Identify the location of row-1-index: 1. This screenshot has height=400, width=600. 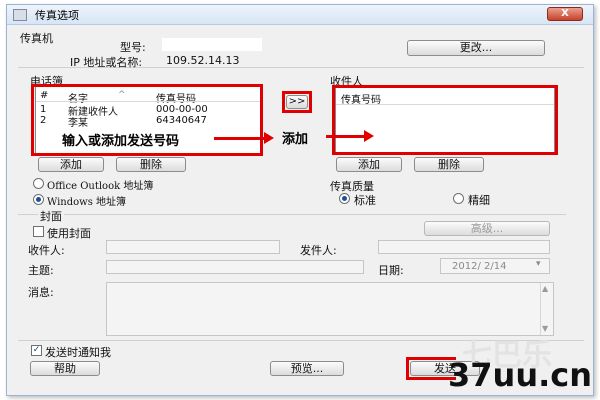
(43, 109).